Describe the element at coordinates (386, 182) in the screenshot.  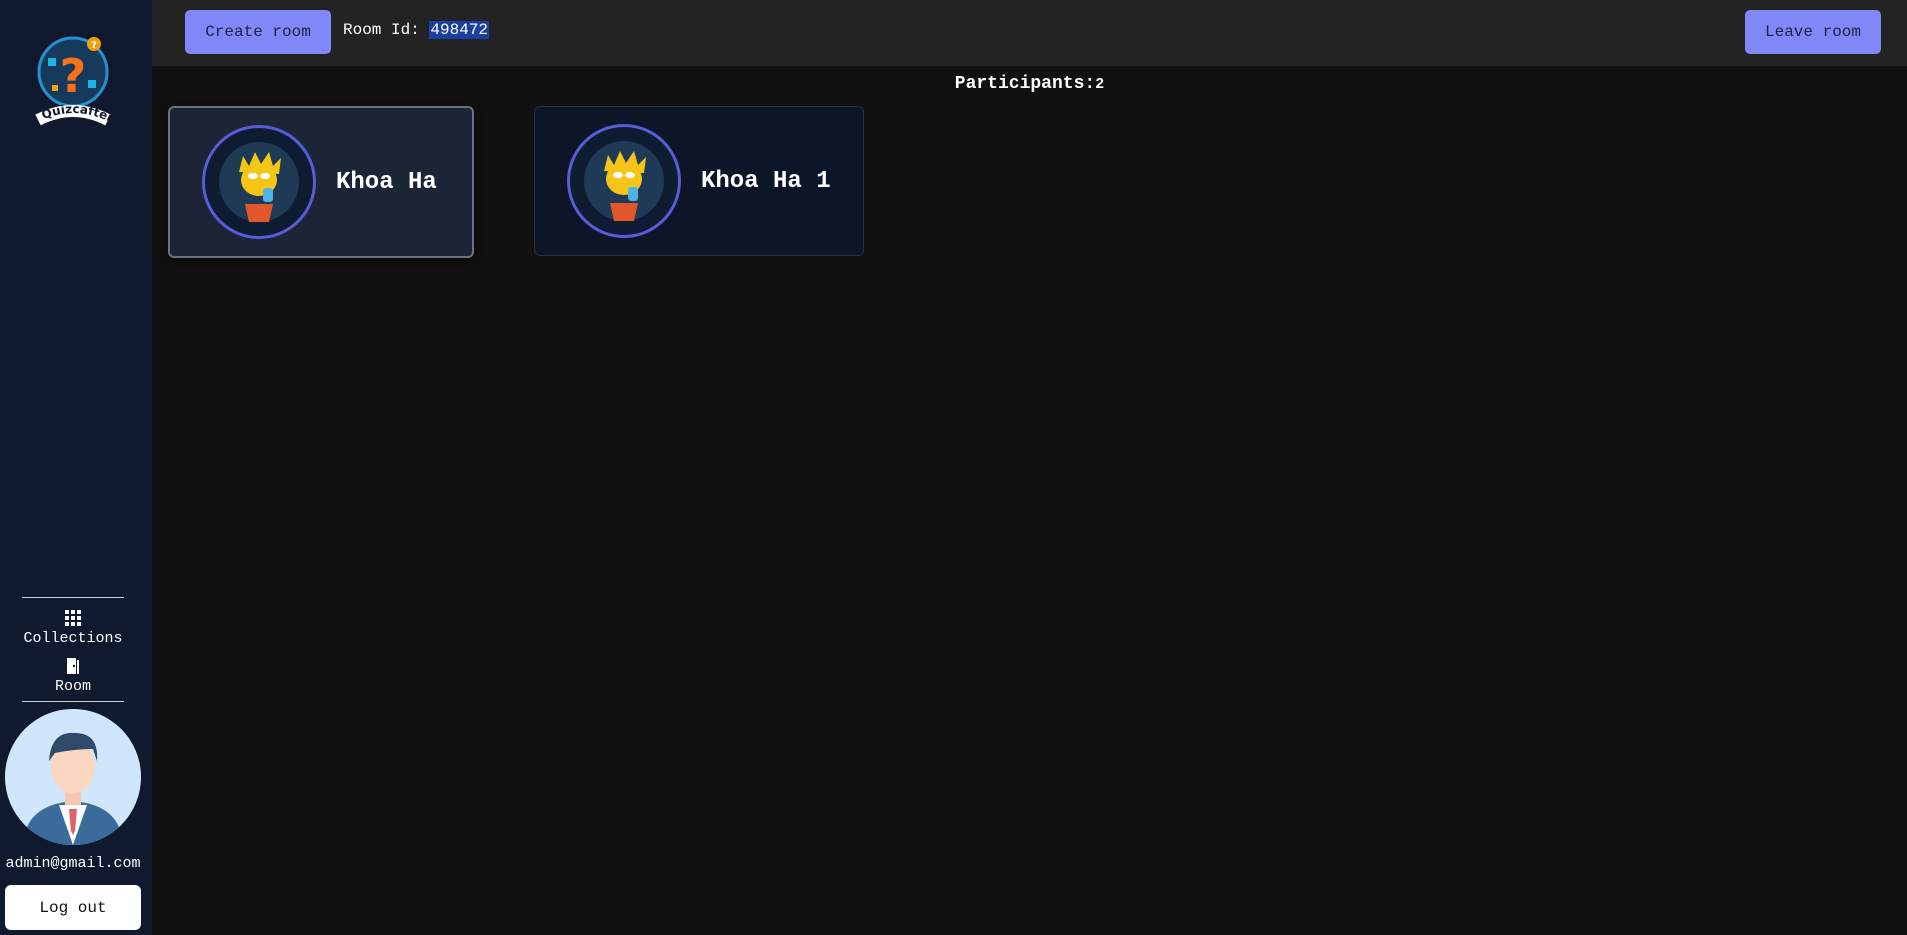
I see `participant-name: Khoa Ha` at that location.